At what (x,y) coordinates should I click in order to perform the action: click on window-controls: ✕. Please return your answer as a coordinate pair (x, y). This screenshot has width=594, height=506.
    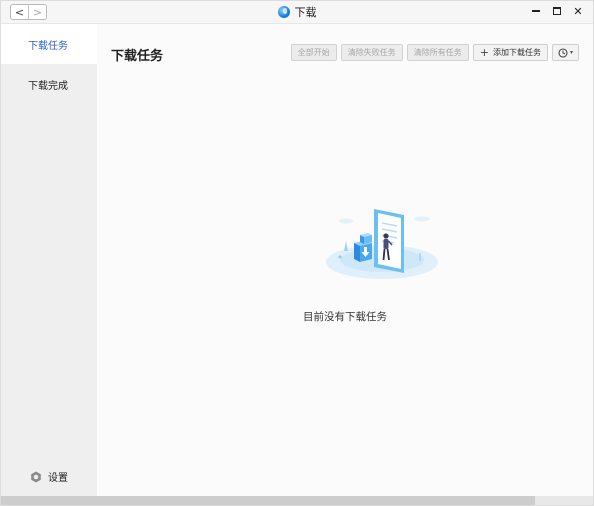
    Looking at the image, I should click on (557, 11).